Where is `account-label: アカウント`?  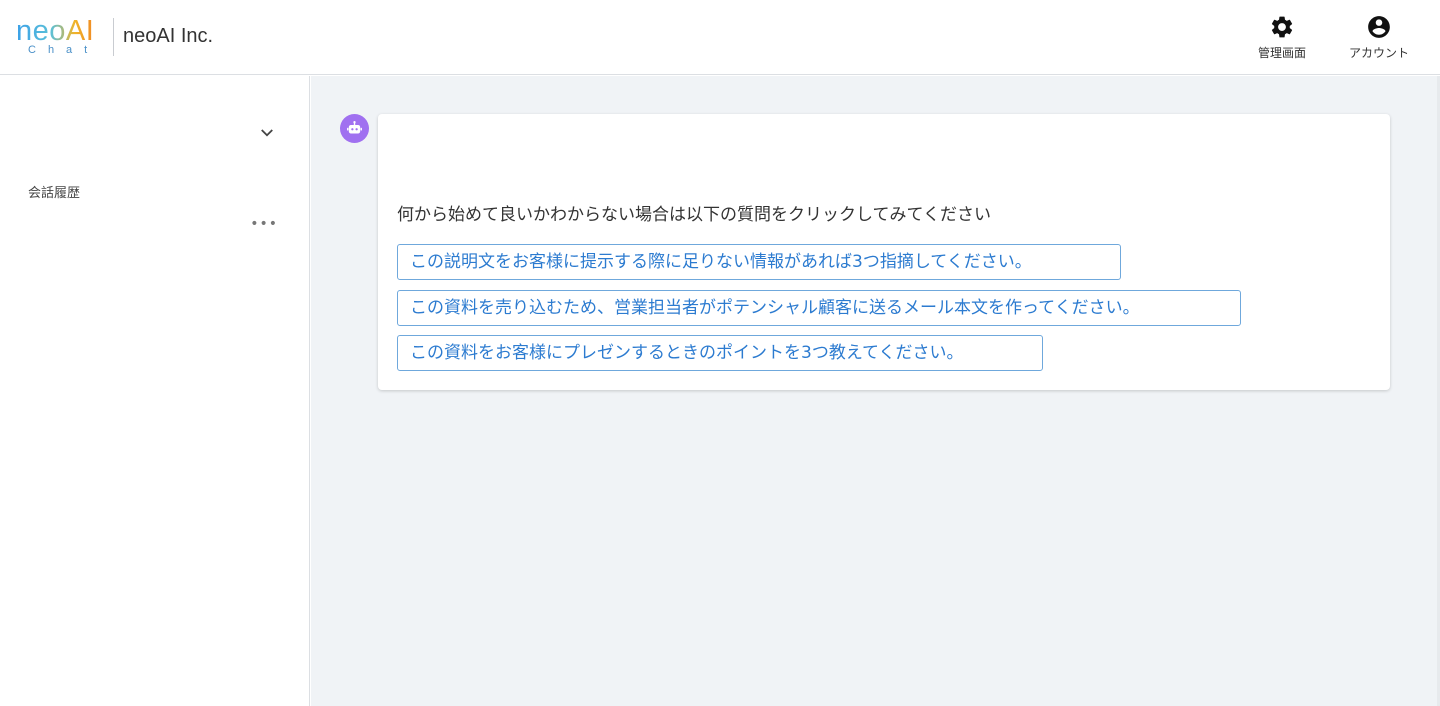 account-label: アカウント is located at coordinates (1378, 53).